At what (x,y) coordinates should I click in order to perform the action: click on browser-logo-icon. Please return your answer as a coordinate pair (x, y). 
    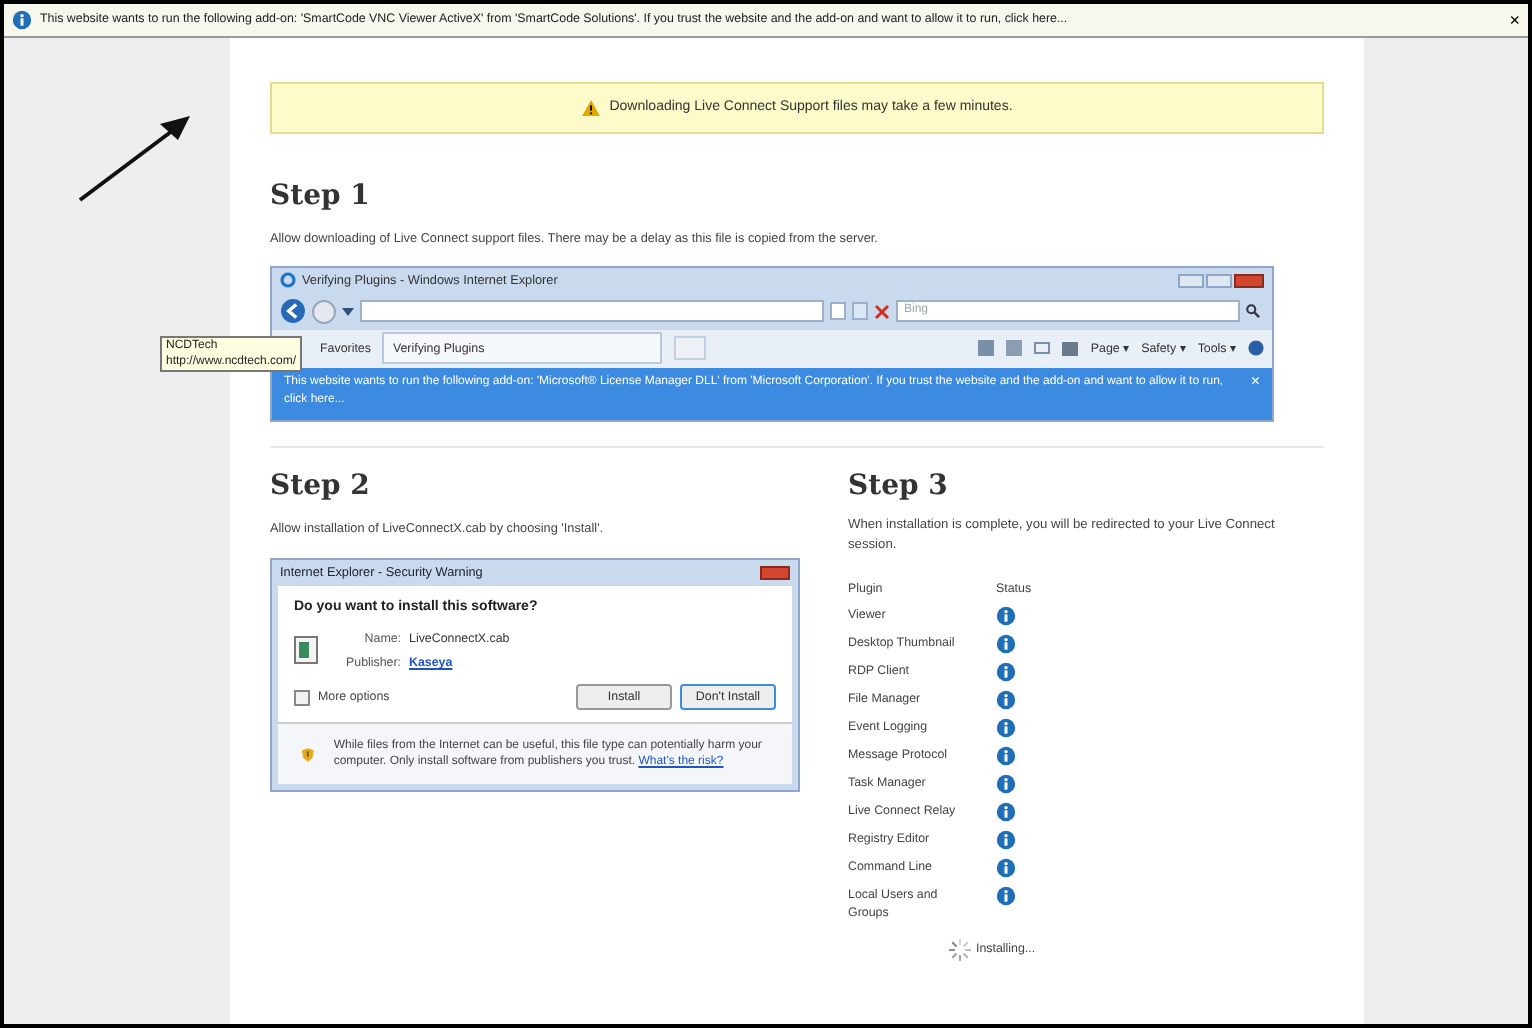
    Looking at the image, I should click on (288, 280).